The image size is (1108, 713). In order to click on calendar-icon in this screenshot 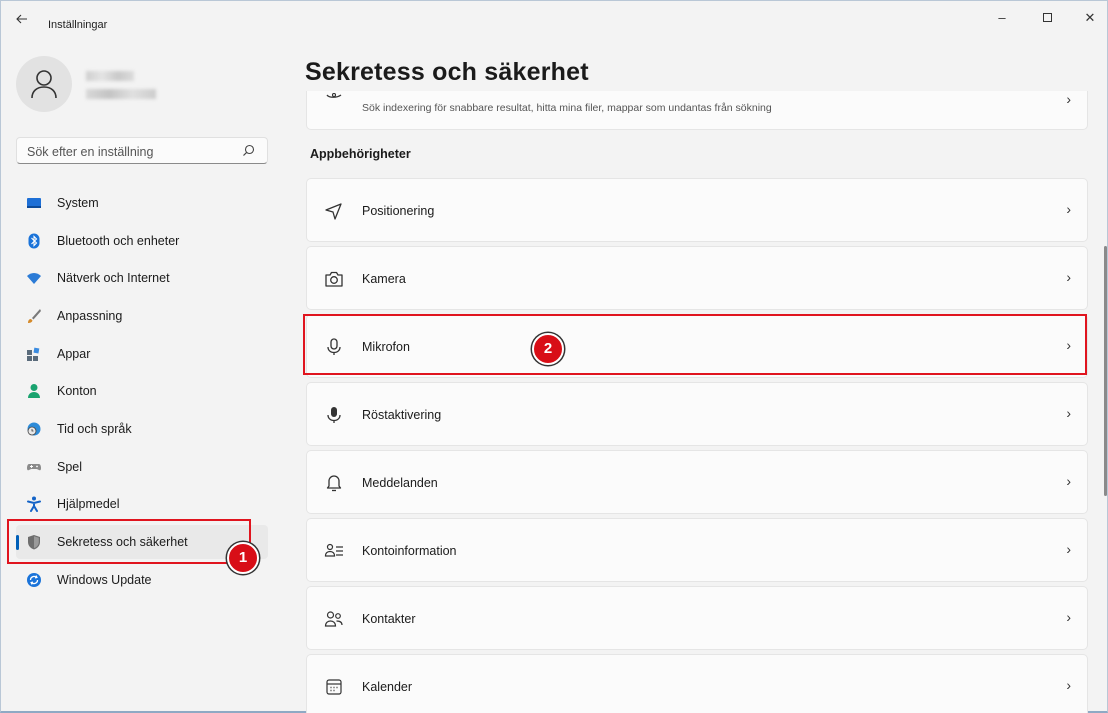, I will do `click(334, 687)`.